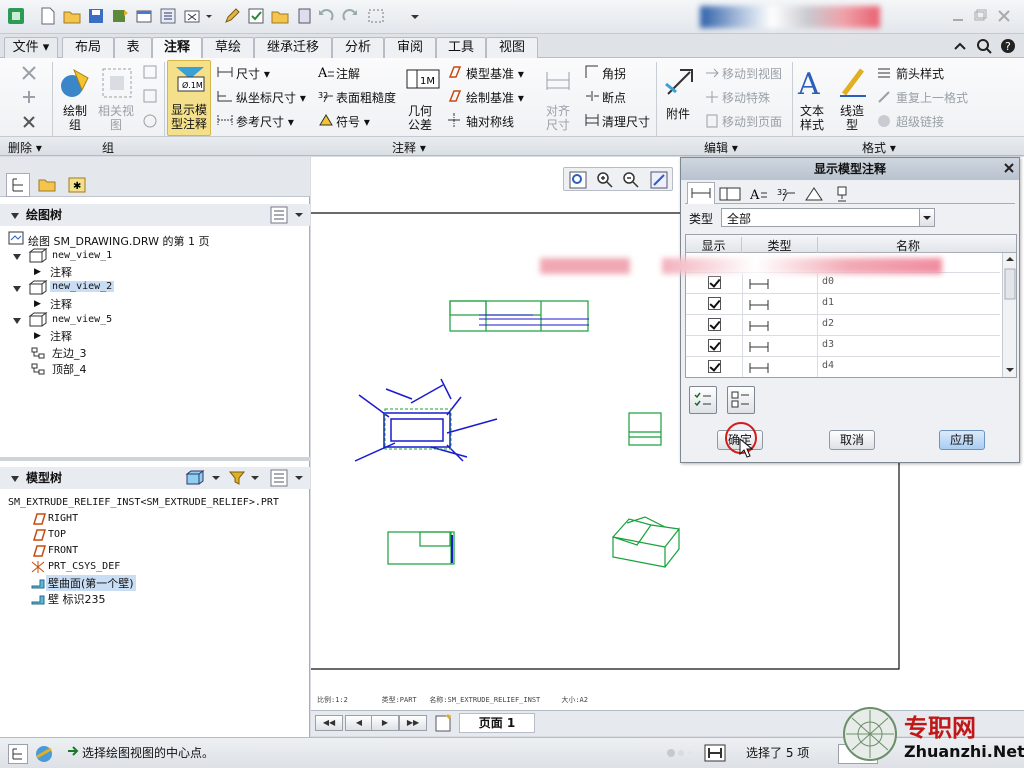 The image size is (1024, 768). What do you see at coordinates (828, 217) in the screenshot?
I see `type-select: 全部` at bounding box center [828, 217].